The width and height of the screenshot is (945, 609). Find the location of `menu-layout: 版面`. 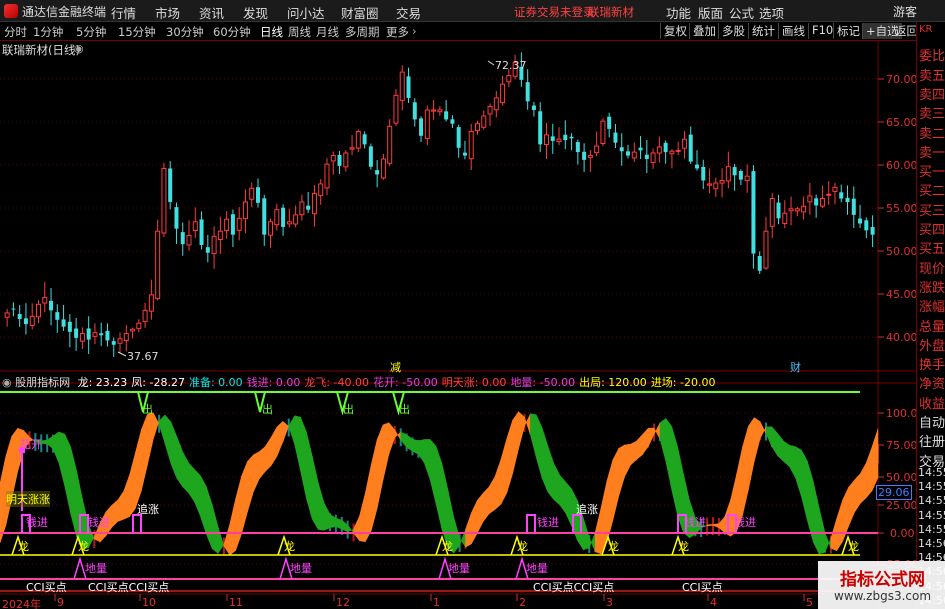

menu-layout: 版面 is located at coordinates (710, 12).